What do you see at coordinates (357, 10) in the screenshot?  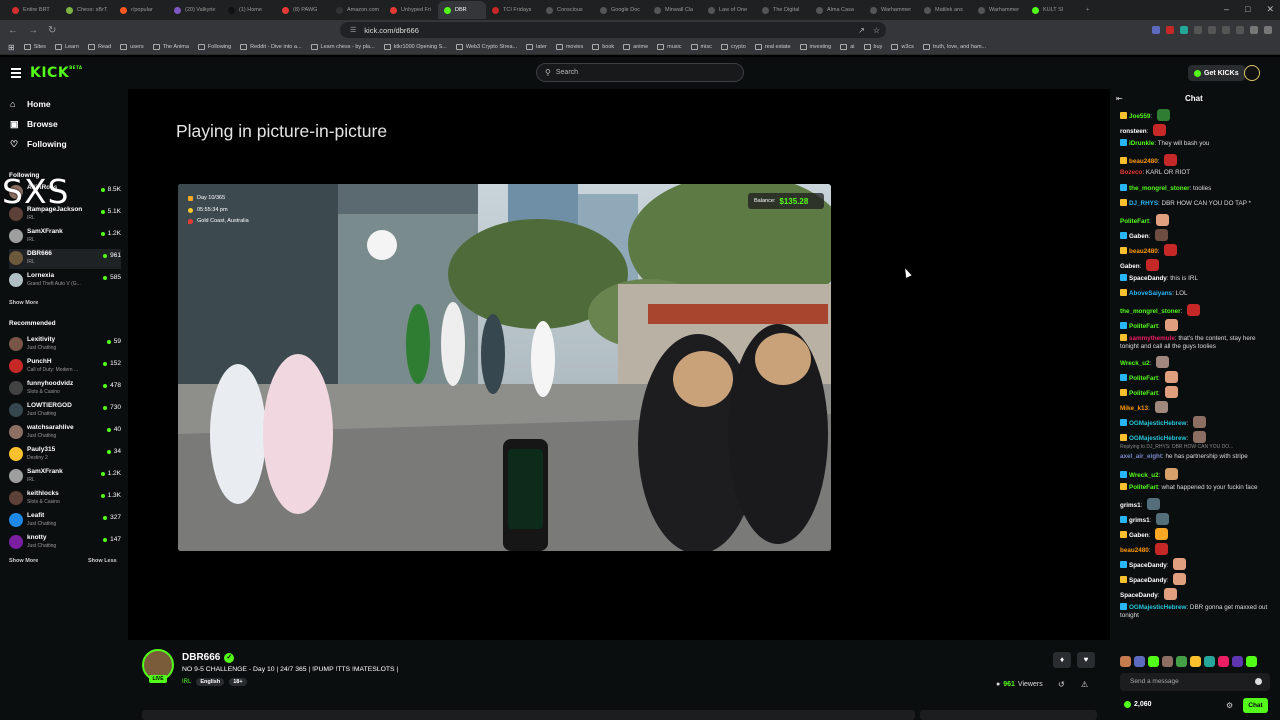 I see `browser-tab: Amazon.com` at bounding box center [357, 10].